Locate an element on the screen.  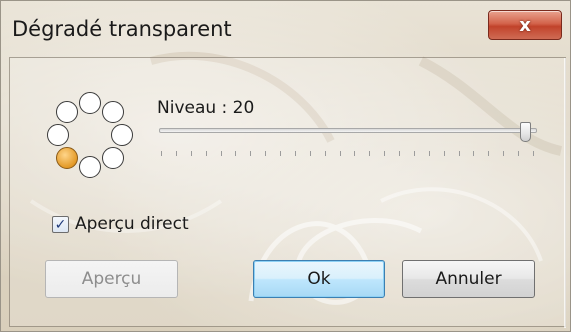
level-slider-track is located at coordinates (348, 130).